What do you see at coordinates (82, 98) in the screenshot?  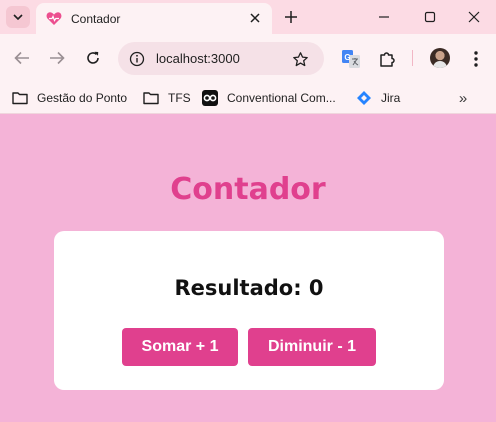 I see `bookmark-label: Gestão do Ponto` at bounding box center [82, 98].